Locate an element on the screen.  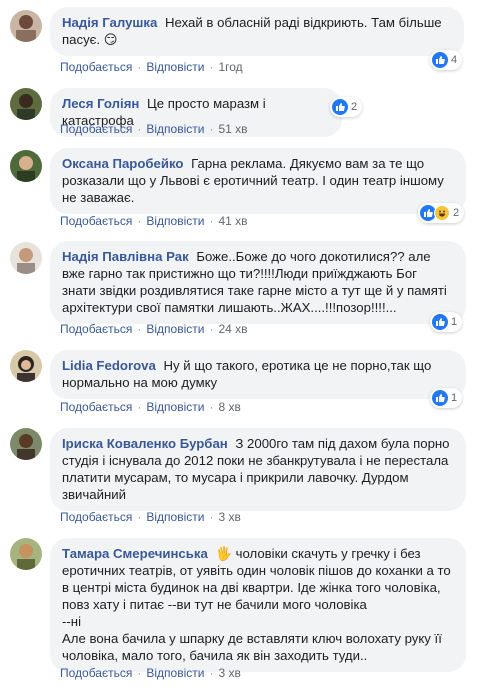
comment-actions: Подобається · Відповісти · 1год is located at coordinates (151, 67).